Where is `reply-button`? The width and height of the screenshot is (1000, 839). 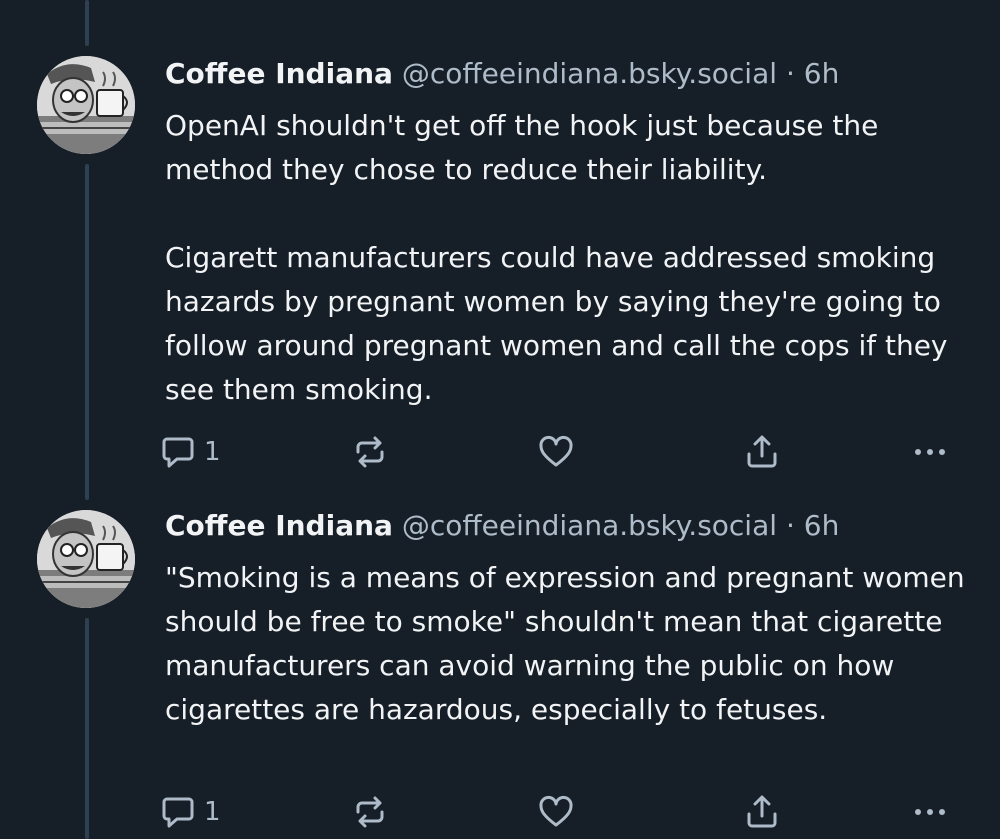 reply-button is located at coordinates (180, 7).